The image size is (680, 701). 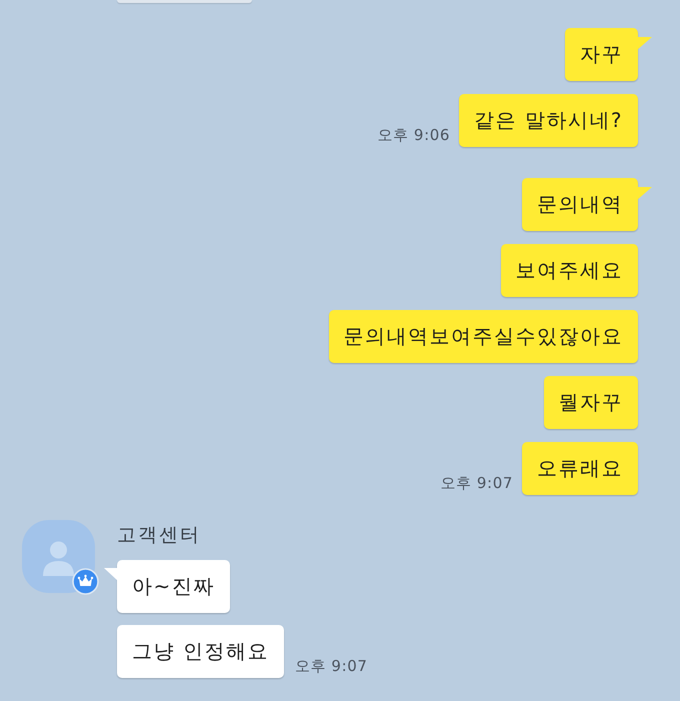 What do you see at coordinates (587, 204) in the screenshot?
I see `message-bubble: 문의내역` at bounding box center [587, 204].